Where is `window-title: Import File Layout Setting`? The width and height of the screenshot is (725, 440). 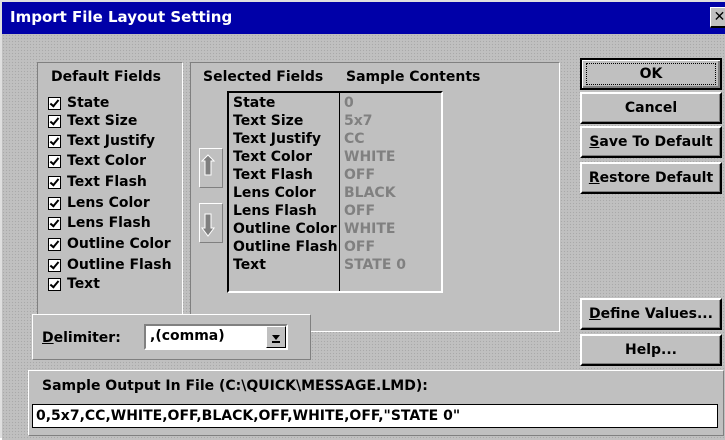
window-title: Import File Layout Setting is located at coordinates (121, 17).